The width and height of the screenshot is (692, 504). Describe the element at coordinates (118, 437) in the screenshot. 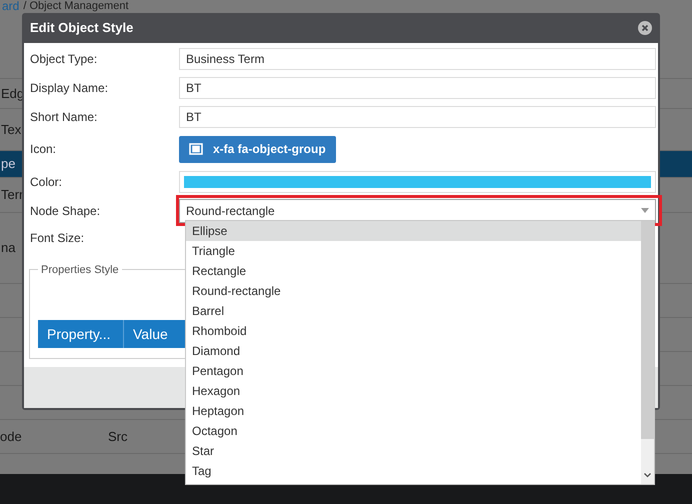

I see `table-cell-text: Src` at that location.